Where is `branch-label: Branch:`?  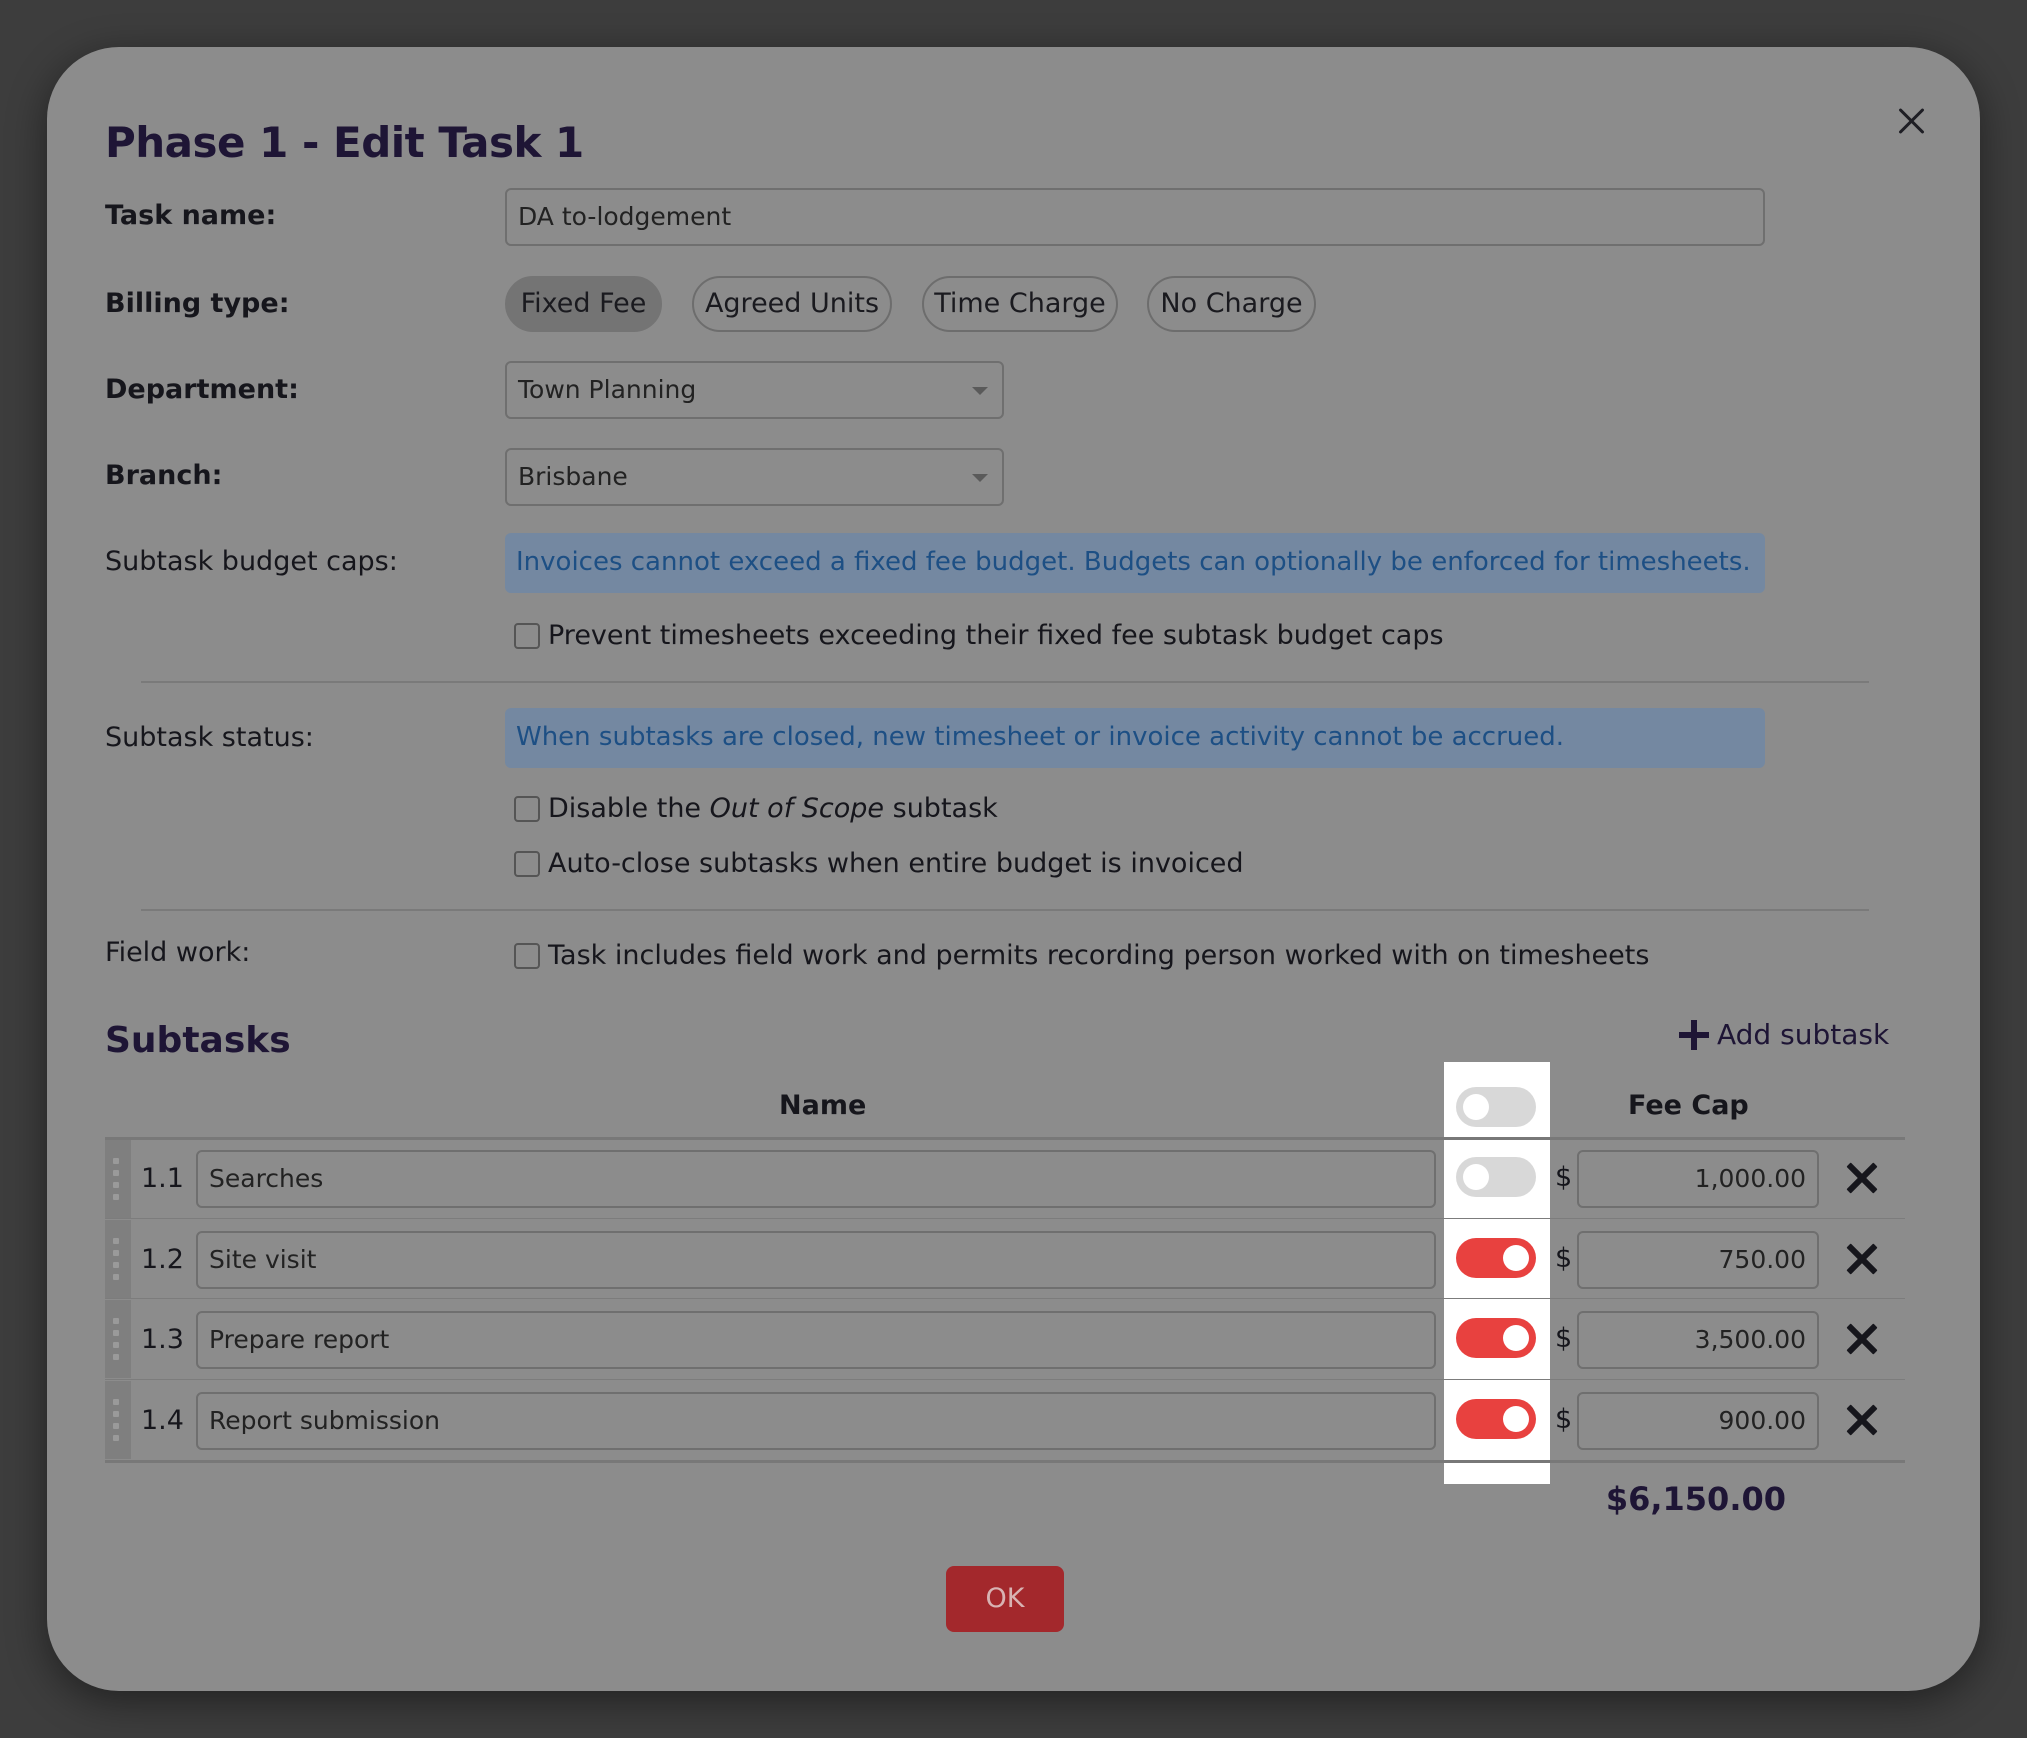 branch-label: Branch: is located at coordinates (164, 475).